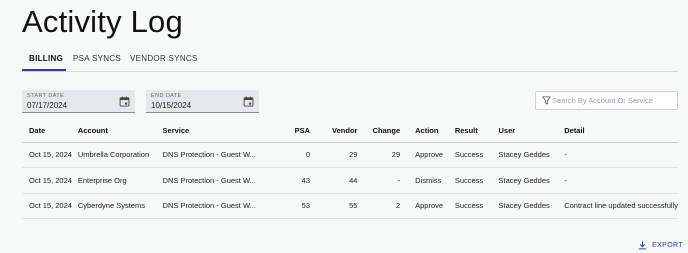 This screenshot has width=688, height=253. What do you see at coordinates (379, 180) in the screenshot?
I see `cell-change: -` at bounding box center [379, 180].